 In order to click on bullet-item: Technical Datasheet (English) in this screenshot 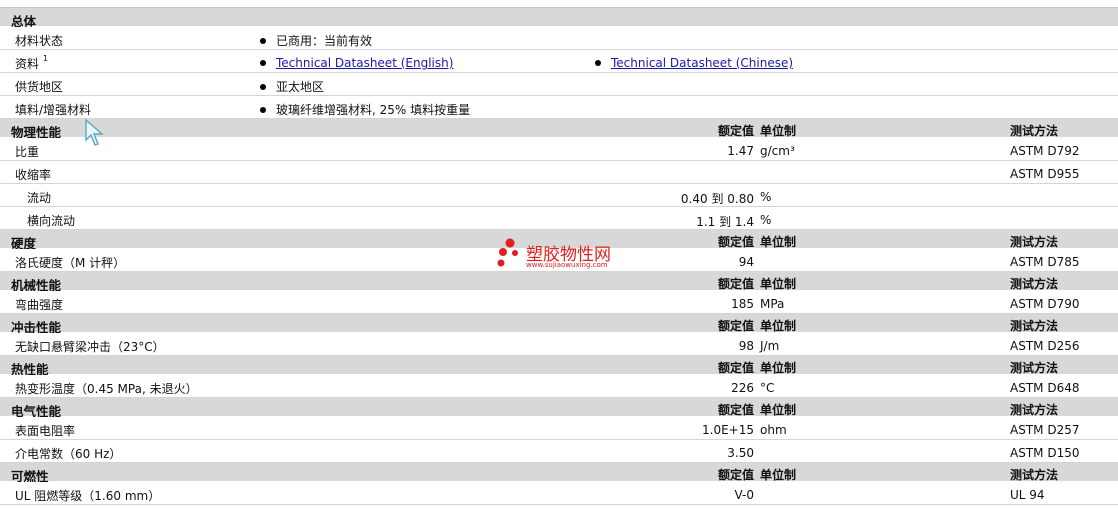, I will do `click(356, 63)`.